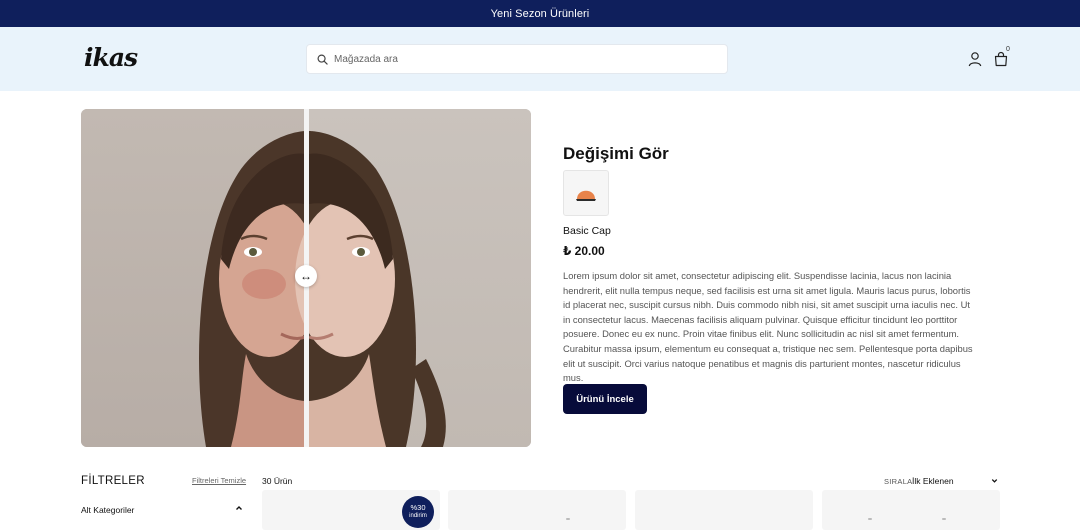 The width and height of the screenshot is (1080, 530). What do you see at coordinates (1001, 59) in the screenshot?
I see `shopping-bag-icon` at bounding box center [1001, 59].